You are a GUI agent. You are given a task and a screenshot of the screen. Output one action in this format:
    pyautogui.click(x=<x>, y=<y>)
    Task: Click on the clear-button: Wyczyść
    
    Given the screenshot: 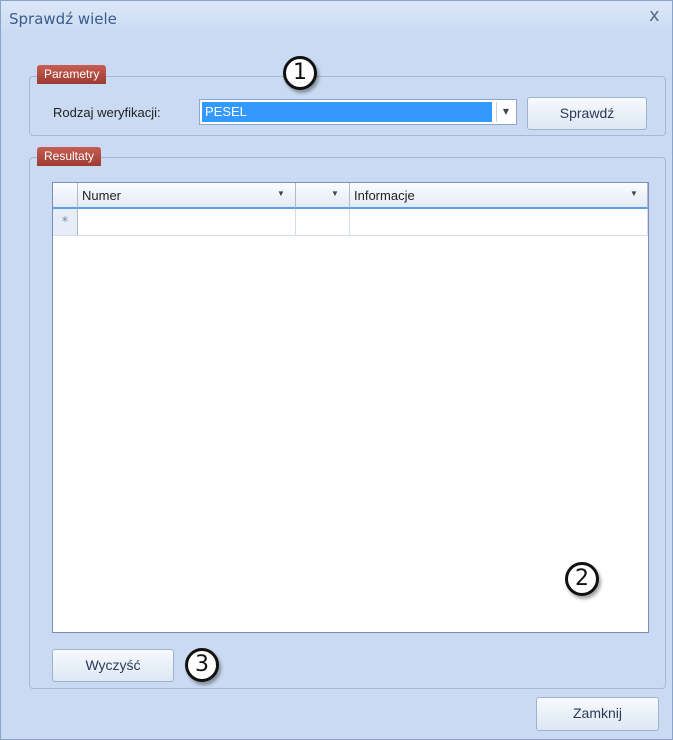 What is the action you would take?
    pyautogui.click(x=113, y=665)
    